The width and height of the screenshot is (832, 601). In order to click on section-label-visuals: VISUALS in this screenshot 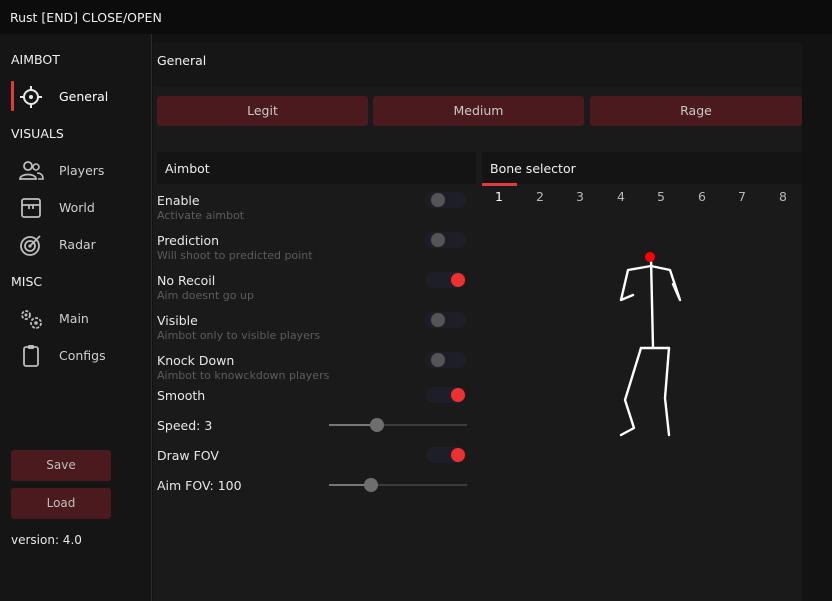, I will do `click(37, 133)`.